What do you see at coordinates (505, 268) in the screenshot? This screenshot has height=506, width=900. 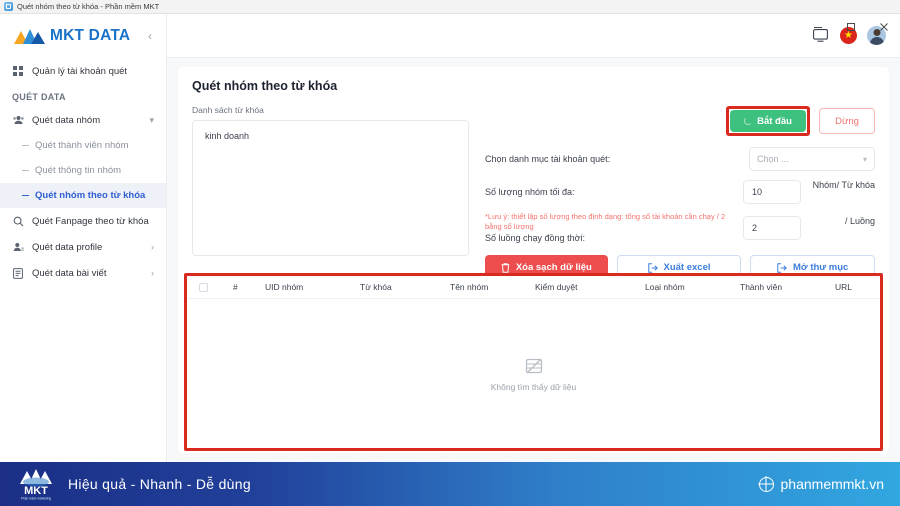 I see `trash-icon` at bounding box center [505, 268].